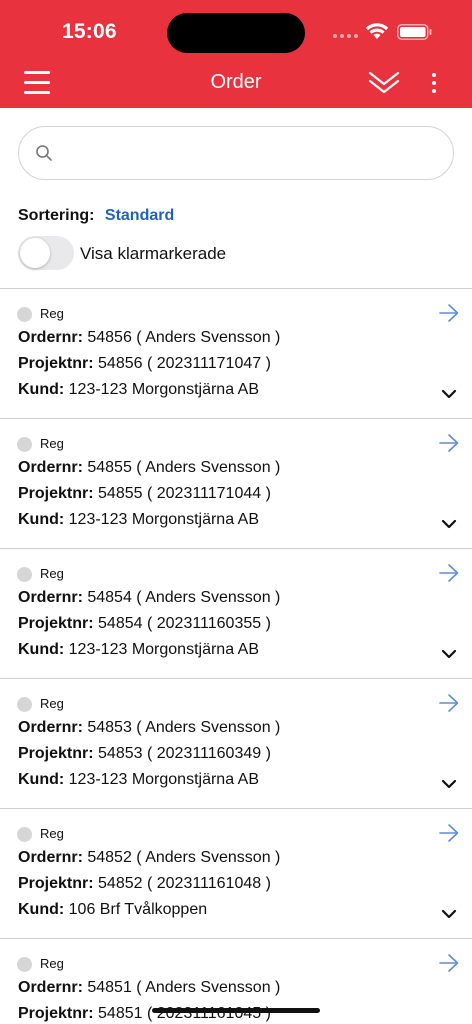 The height and width of the screenshot is (1024, 472). I want to click on customer-line: Kund: 106 Brf Tvålkoppen, so click(112, 910).